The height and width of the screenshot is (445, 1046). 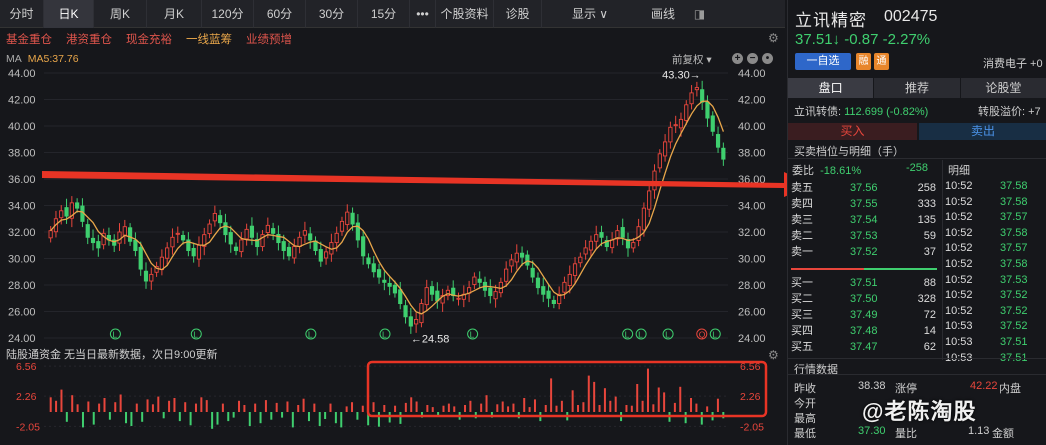 What do you see at coordinates (29, 39) in the screenshot?
I see `tag-fund-heavy: 基金重仓` at bounding box center [29, 39].